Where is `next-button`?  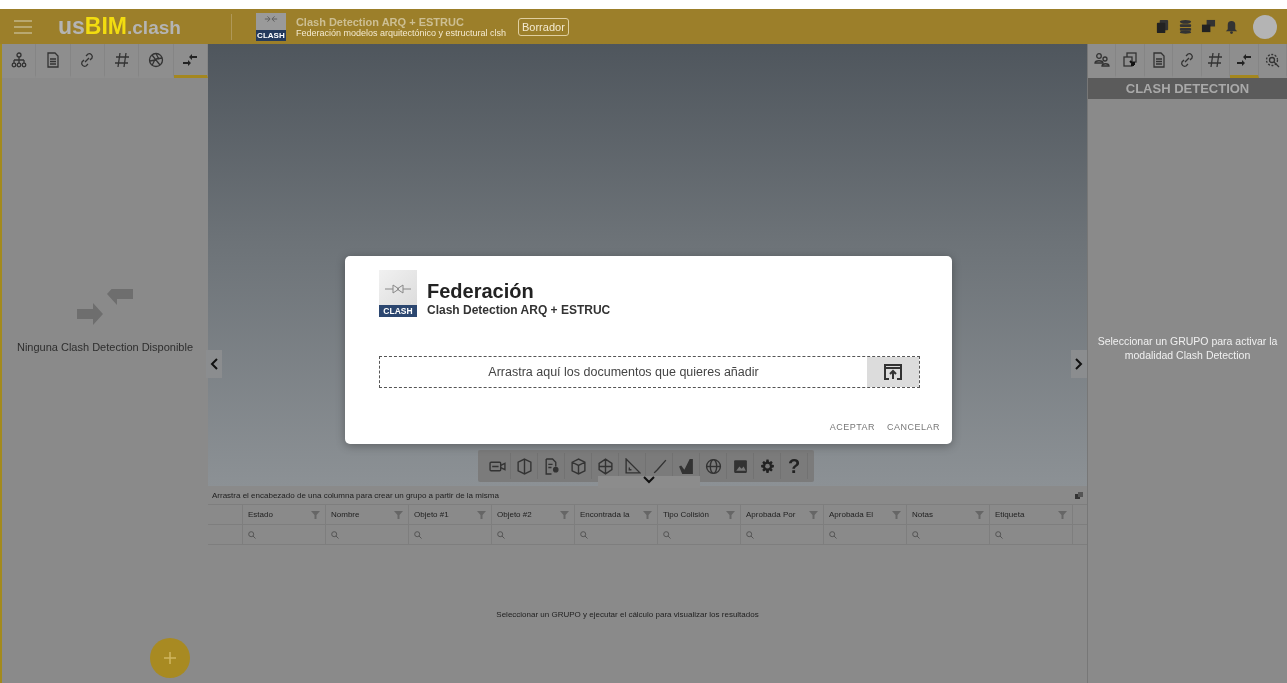 next-button is located at coordinates (1079, 364).